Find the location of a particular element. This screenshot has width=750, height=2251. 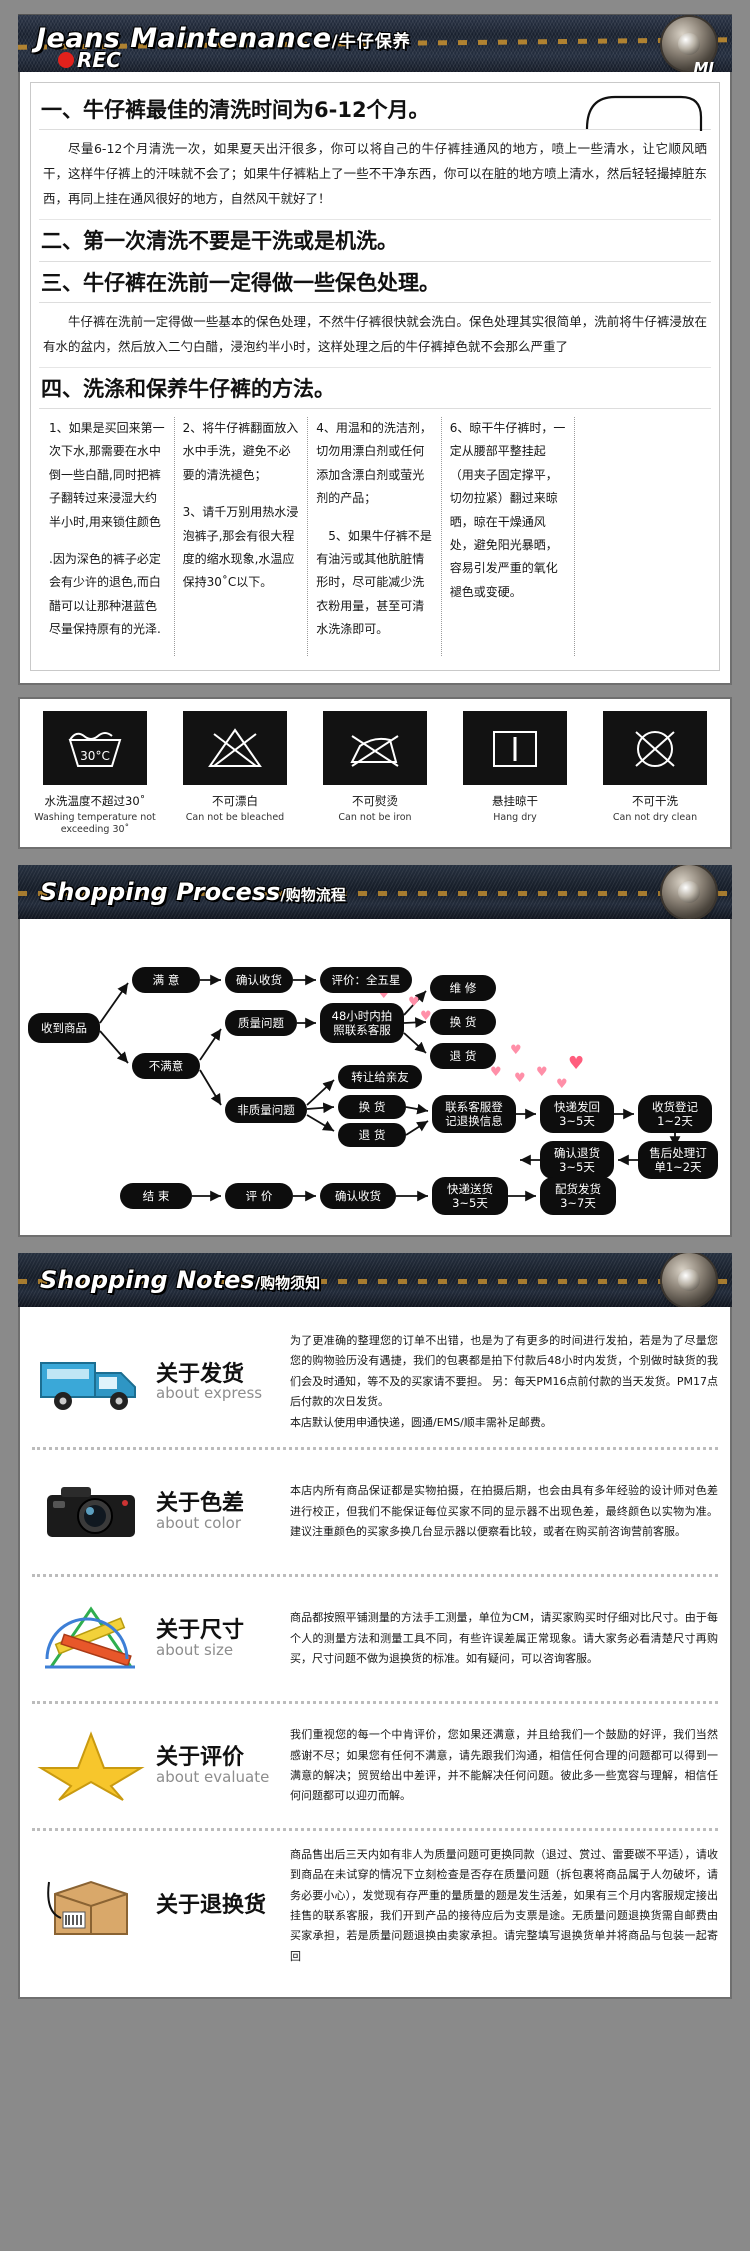

no-dry-clean-icon is located at coordinates (655, 747).